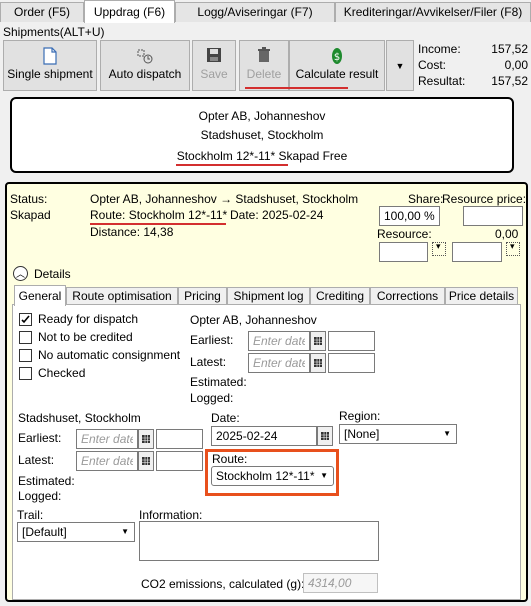 The width and height of the screenshot is (531, 606). Describe the element at coordinates (279, 341) in the screenshot. I see `pickup-earliest-date-input` at that location.